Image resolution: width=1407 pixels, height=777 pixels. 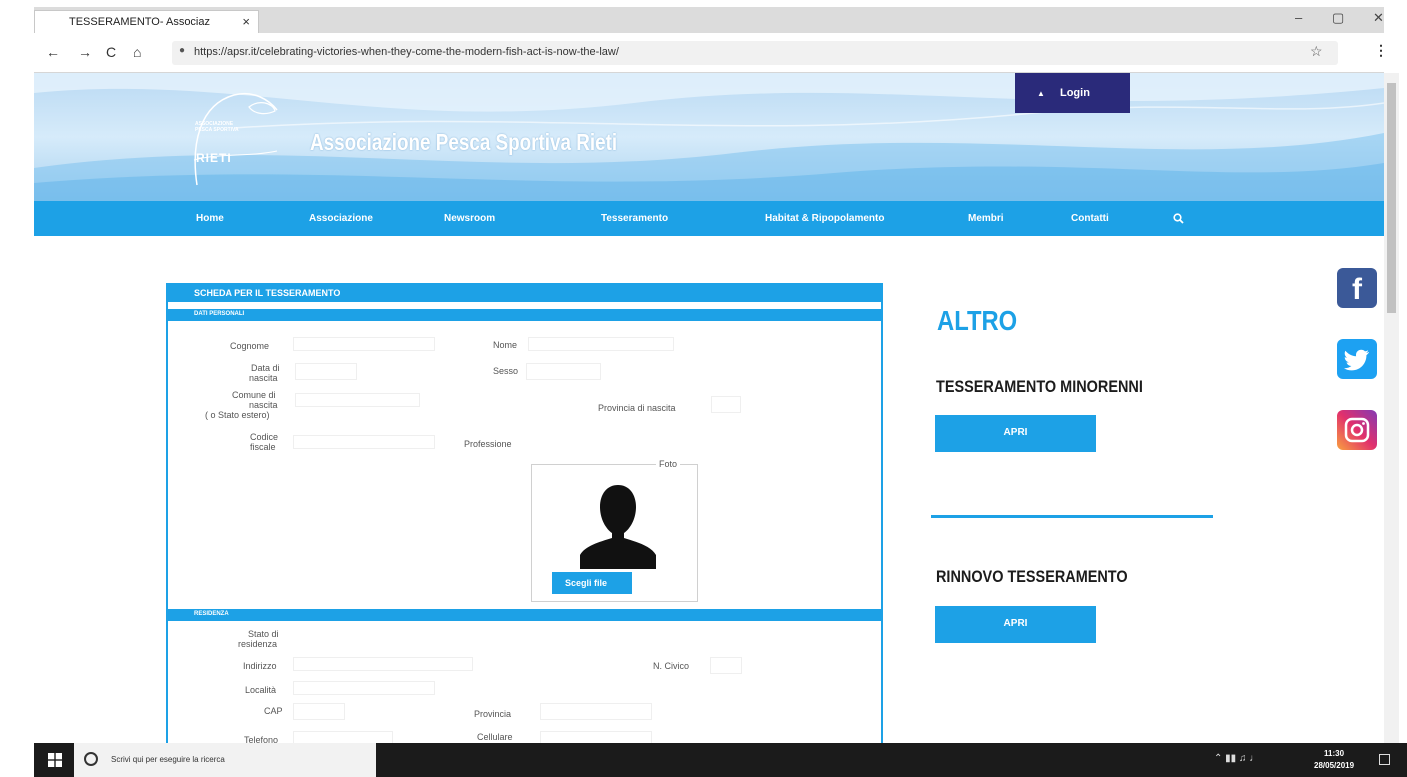 What do you see at coordinates (1391, 198) in the screenshot?
I see `scrollbar-thumb` at bounding box center [1391, 198].